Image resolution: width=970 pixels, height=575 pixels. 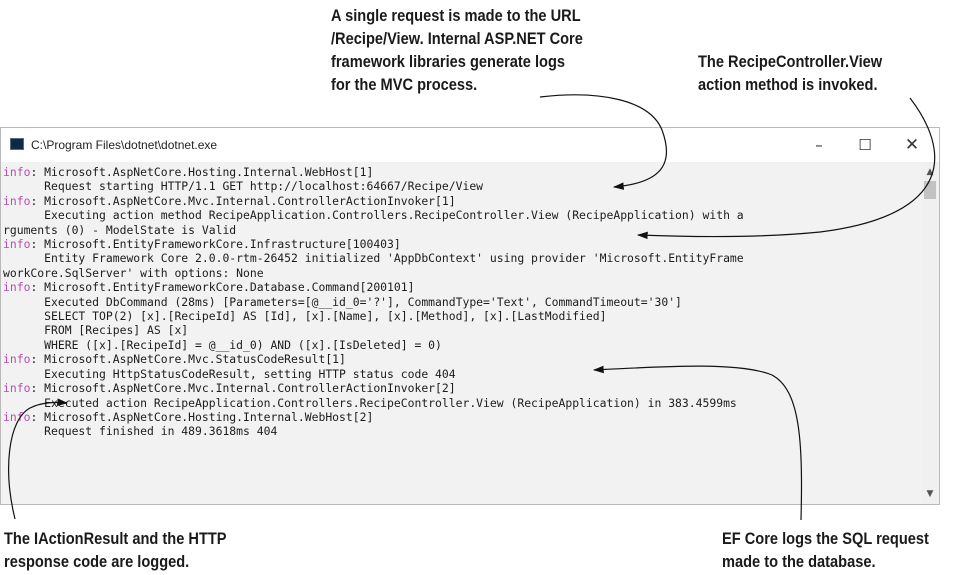 I want to click on arrow-to-action-line, so click(x=786, y=168).